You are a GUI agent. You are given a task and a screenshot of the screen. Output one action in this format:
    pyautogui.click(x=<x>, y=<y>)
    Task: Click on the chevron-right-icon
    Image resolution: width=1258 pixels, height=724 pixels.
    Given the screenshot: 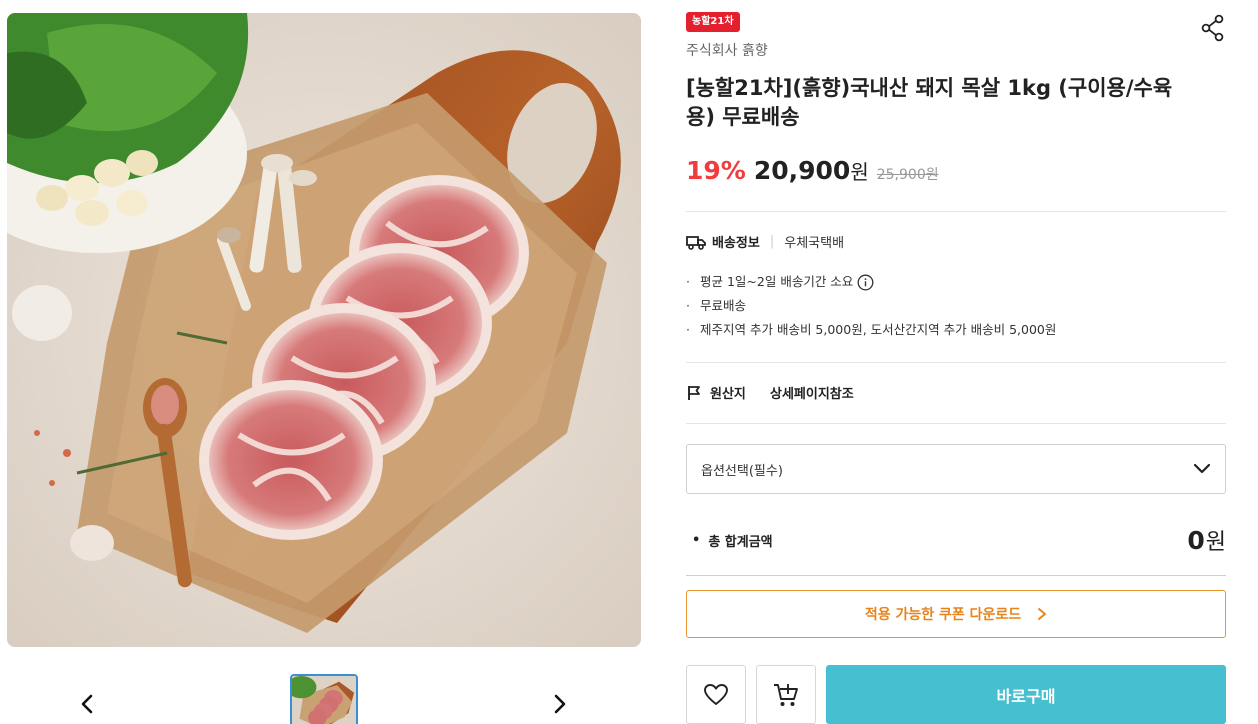 What is the action you would take?
    pyautogui.click(x=1042, y=614)
    